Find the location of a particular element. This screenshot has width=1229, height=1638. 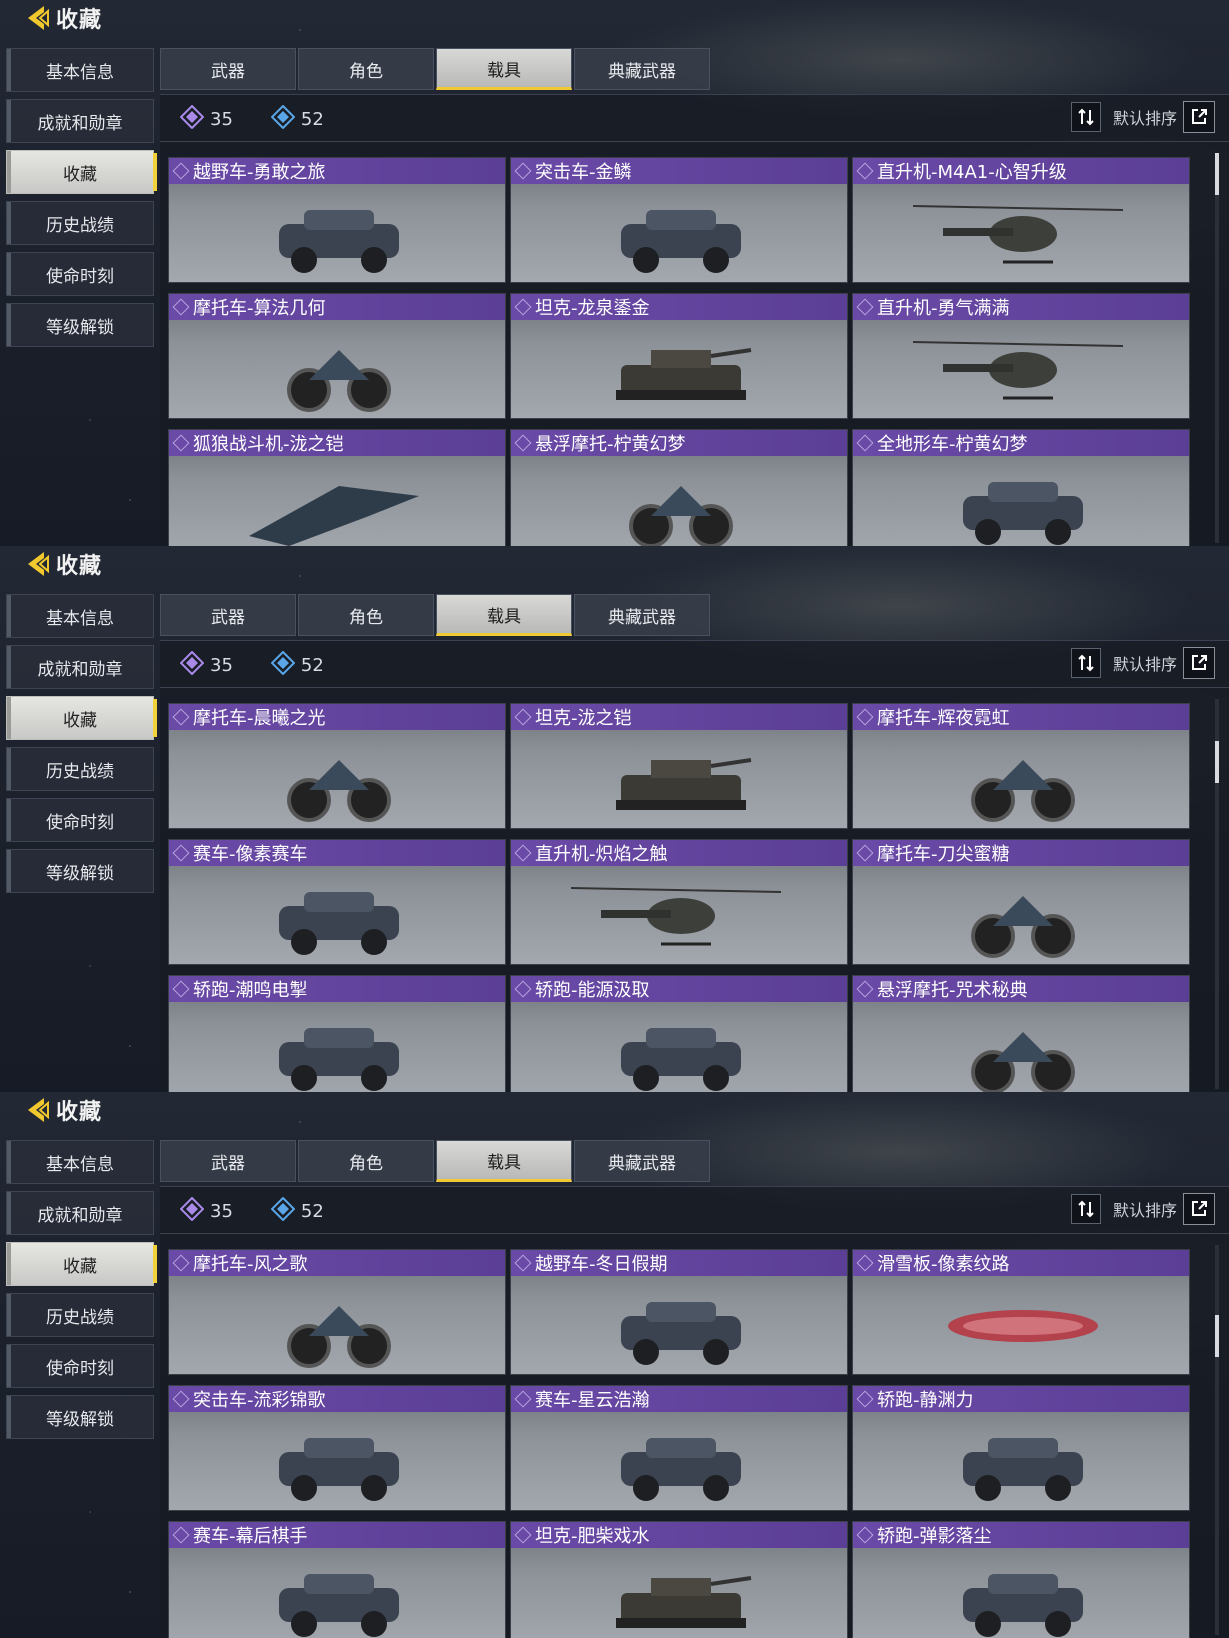

vehicle-card: 赛车-像素赛车 is located at coordinates (337, 902).